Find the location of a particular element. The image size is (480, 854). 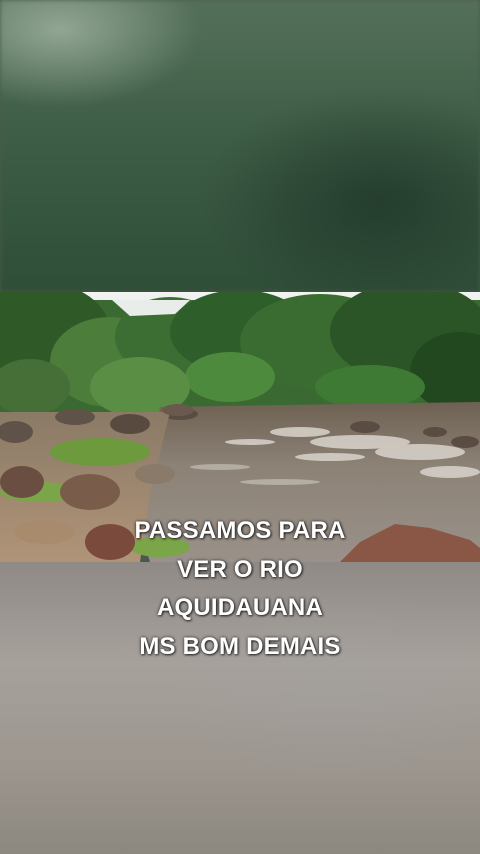

forest is located at coordinates (240, 354).